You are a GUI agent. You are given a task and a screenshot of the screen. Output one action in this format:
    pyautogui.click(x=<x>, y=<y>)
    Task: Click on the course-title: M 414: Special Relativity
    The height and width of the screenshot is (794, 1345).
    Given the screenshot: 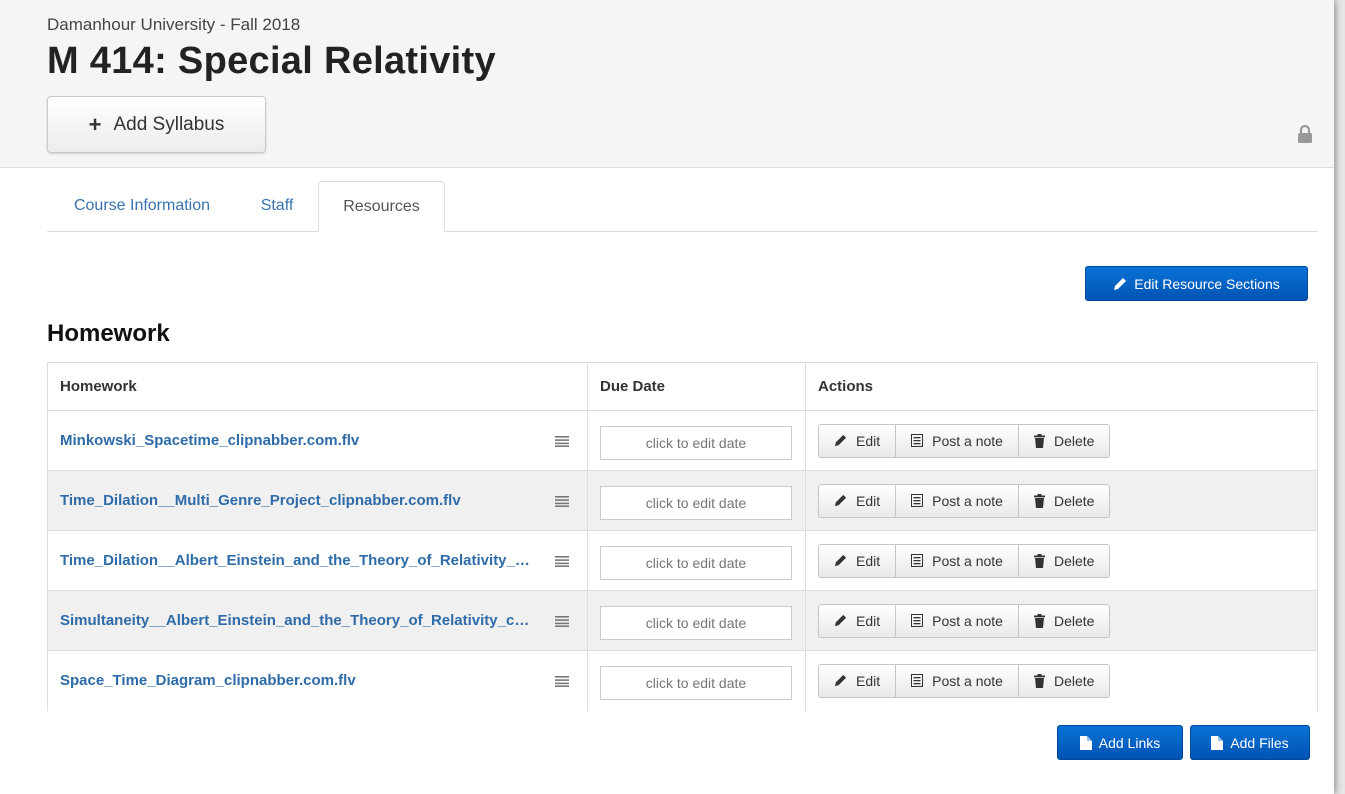 What is the action you would take?
    pyautogui.click(x=271, y=61)
    